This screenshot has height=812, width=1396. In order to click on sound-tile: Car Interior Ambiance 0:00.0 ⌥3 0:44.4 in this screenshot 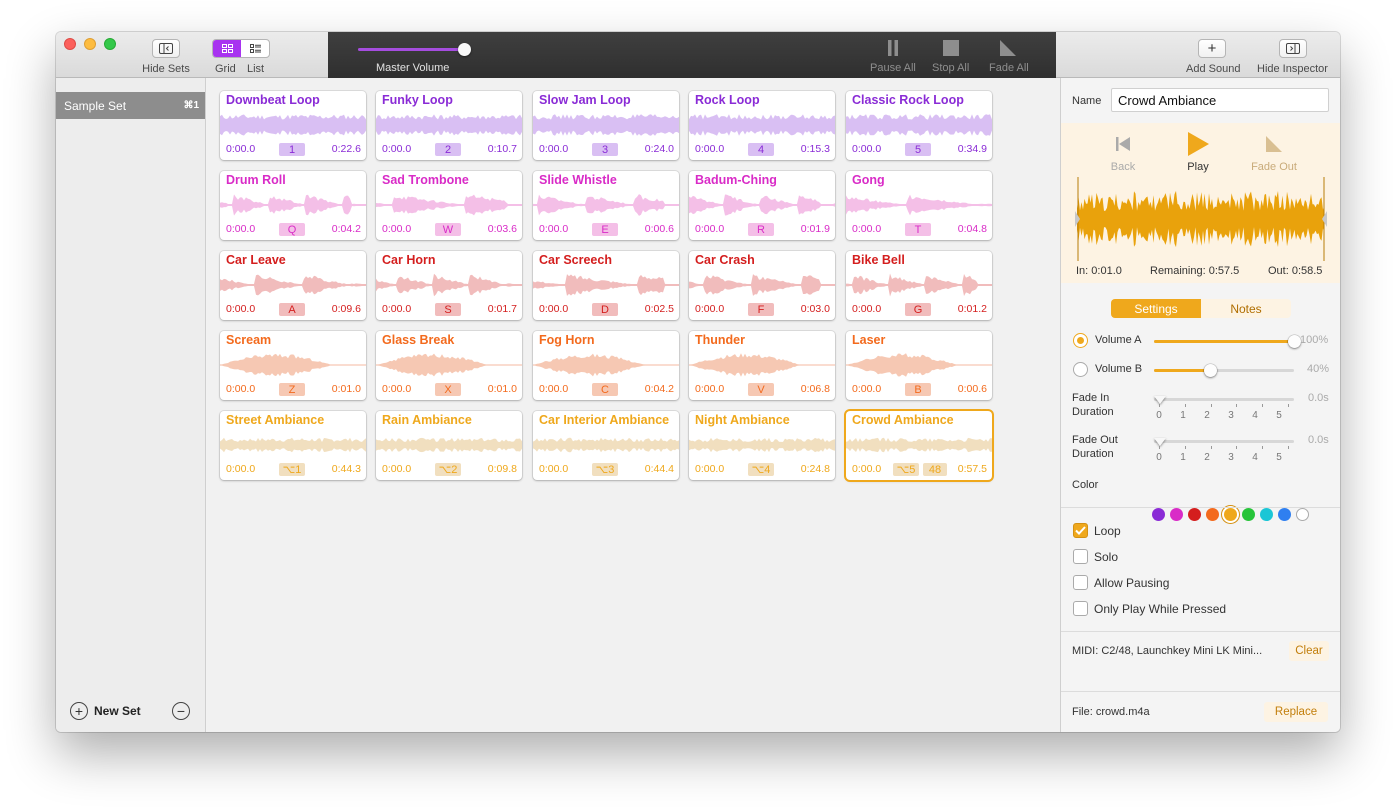, I will do `click(606, 445)`.